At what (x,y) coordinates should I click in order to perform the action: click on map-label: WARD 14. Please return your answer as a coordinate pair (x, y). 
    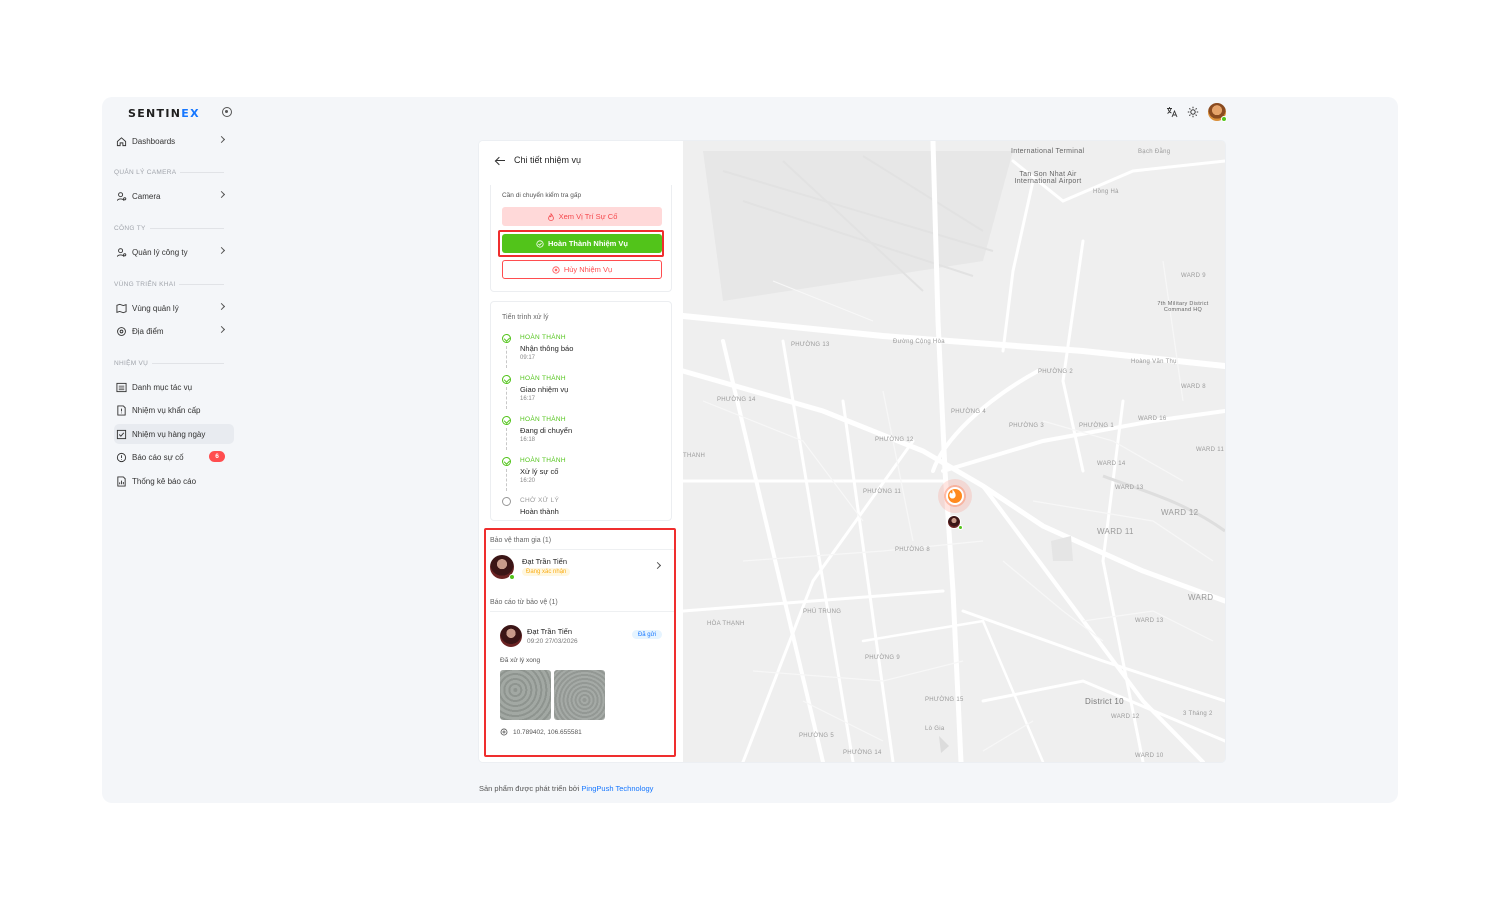
    Looking at the image, I should click on (1111, 464).